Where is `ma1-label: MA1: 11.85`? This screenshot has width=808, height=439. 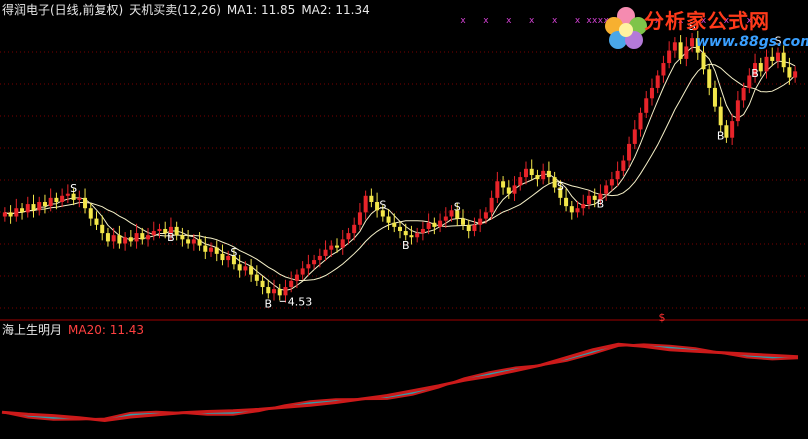
ma1-label: MA1: 11.85 is located at coordinates (261, 10).